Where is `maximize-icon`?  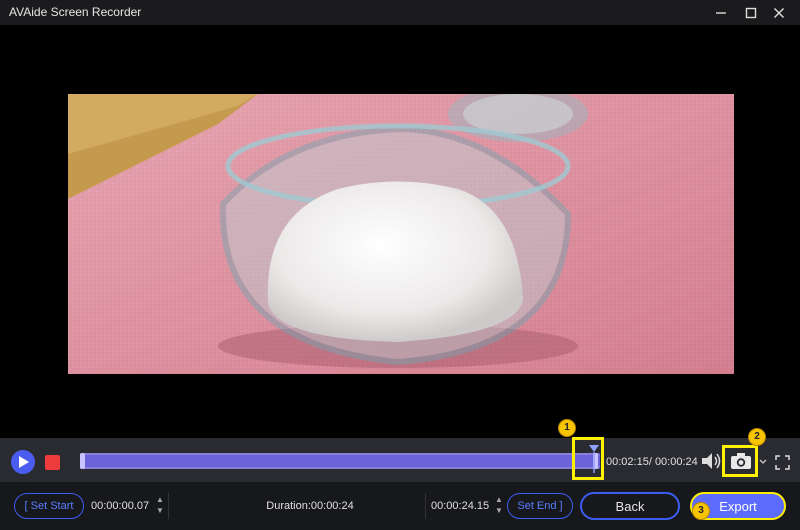 maximize-icon is located at coordinates (751, 12).